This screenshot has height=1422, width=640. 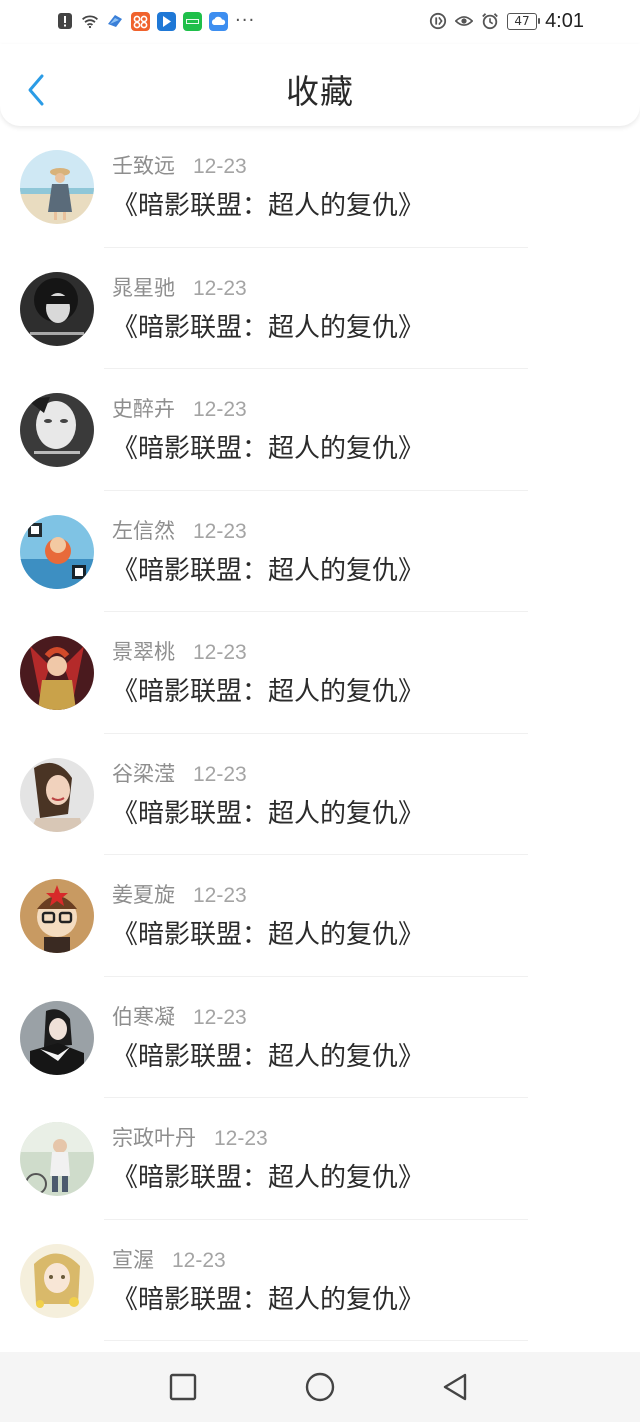 I want to click on list-item: 景翠桃 12-23 《暗影联盟：超人的复仇》, so click(x=320, y=673).